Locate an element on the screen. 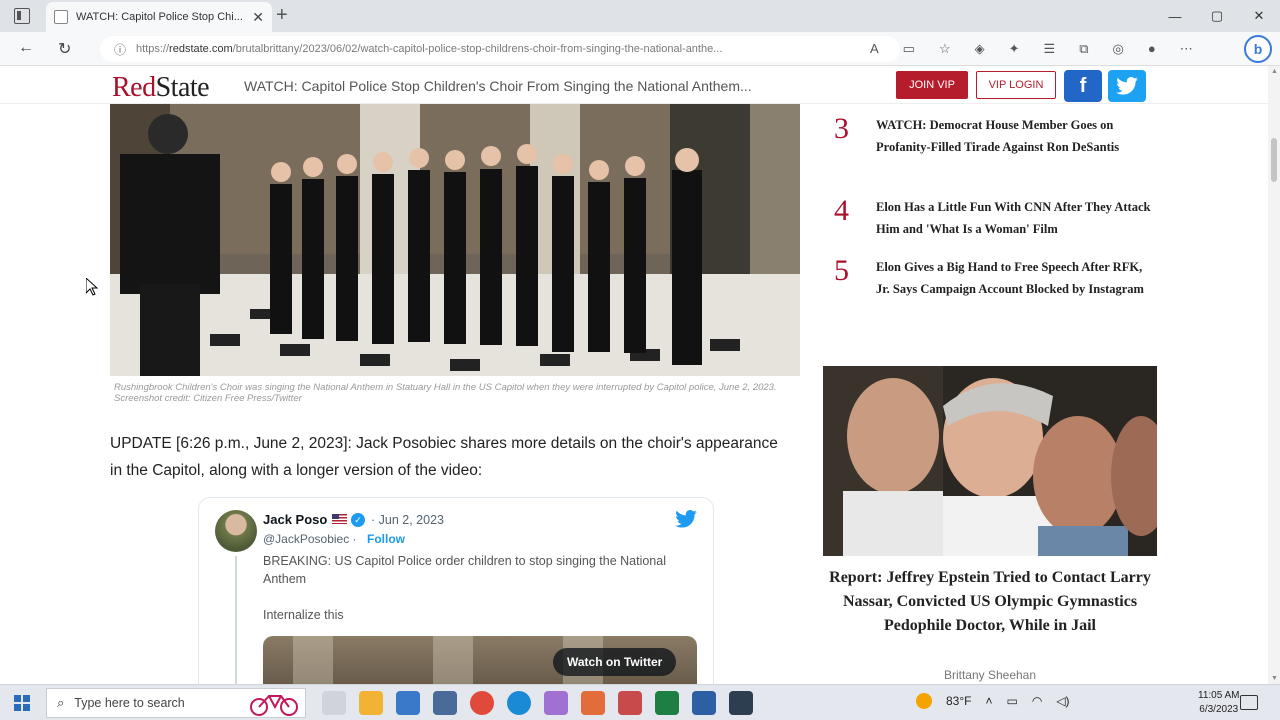  puzzle-icon: ✦ is located at coordinates (1014, 49).